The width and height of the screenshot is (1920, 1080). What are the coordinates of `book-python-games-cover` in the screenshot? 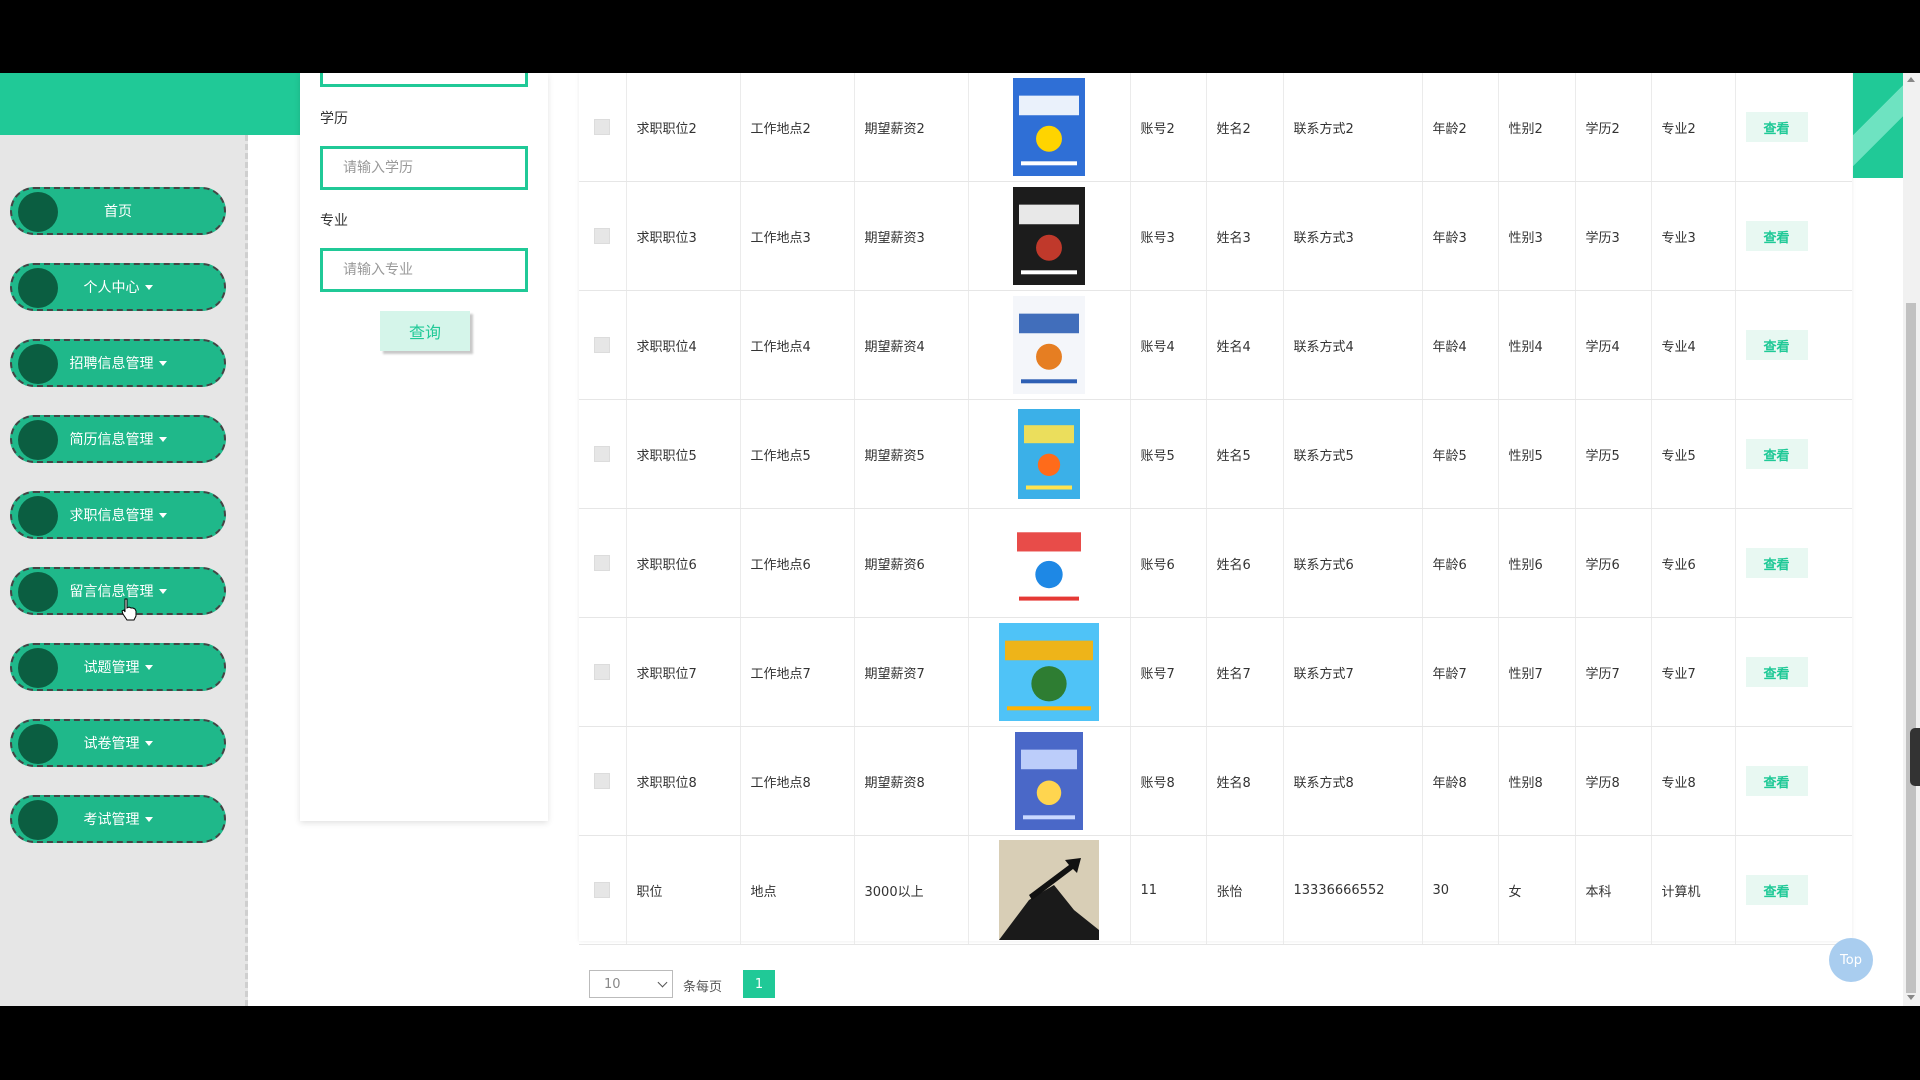 It's located at (1049, 236).